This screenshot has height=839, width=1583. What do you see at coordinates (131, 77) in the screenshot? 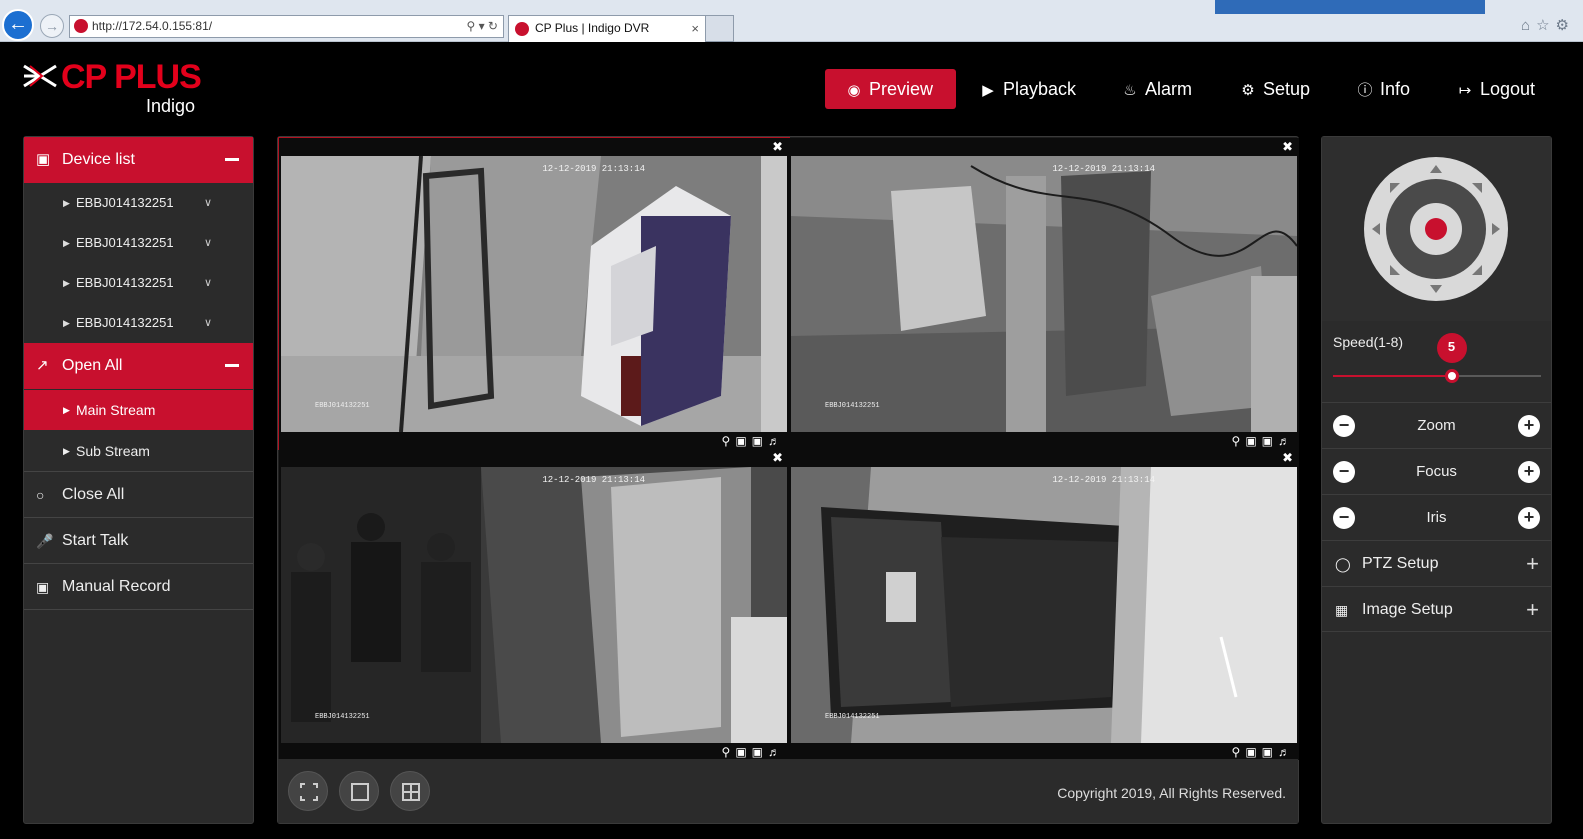
I see `brand-name: CP PLUS` at bounding box center [131, 77].